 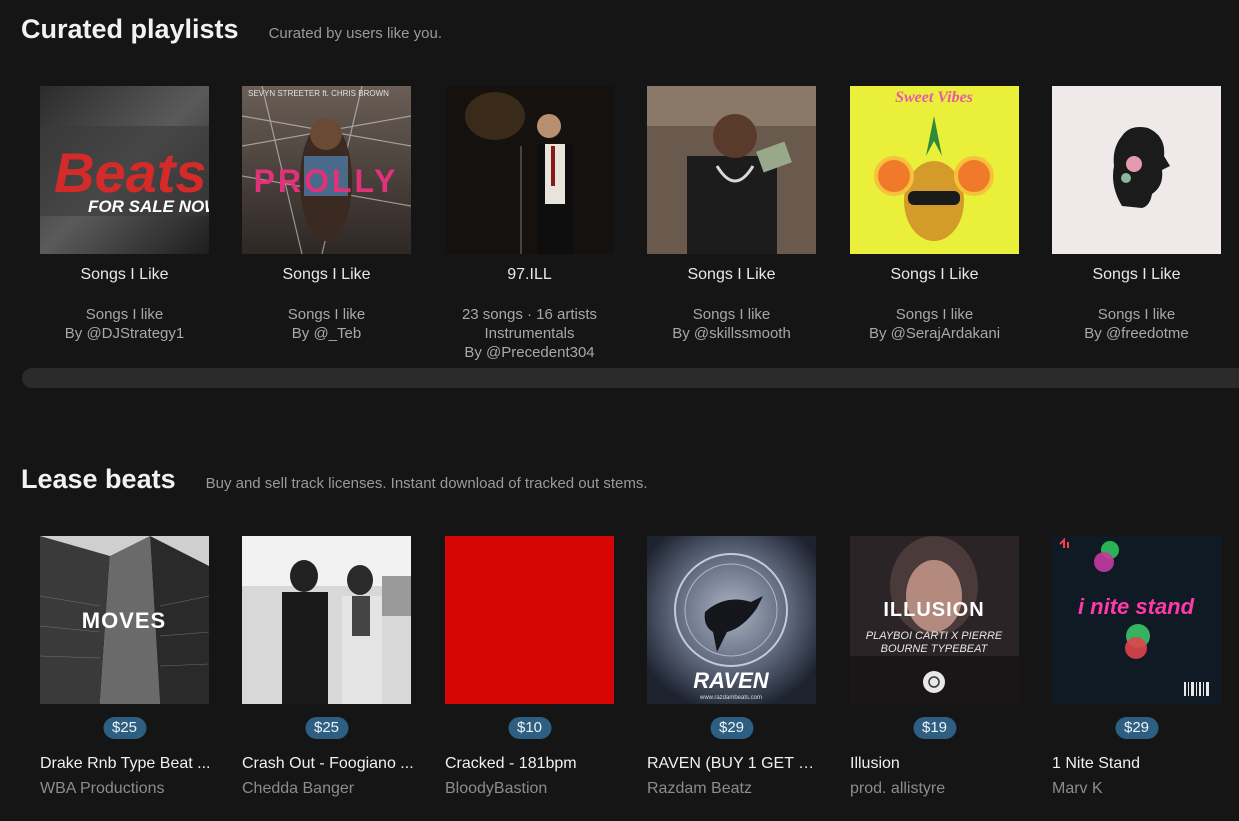 What do you see at coordinates (355, 33) in the screenshot?
I see `section-subtitle: Curated by users like you.` at bounding box center [355, 33].